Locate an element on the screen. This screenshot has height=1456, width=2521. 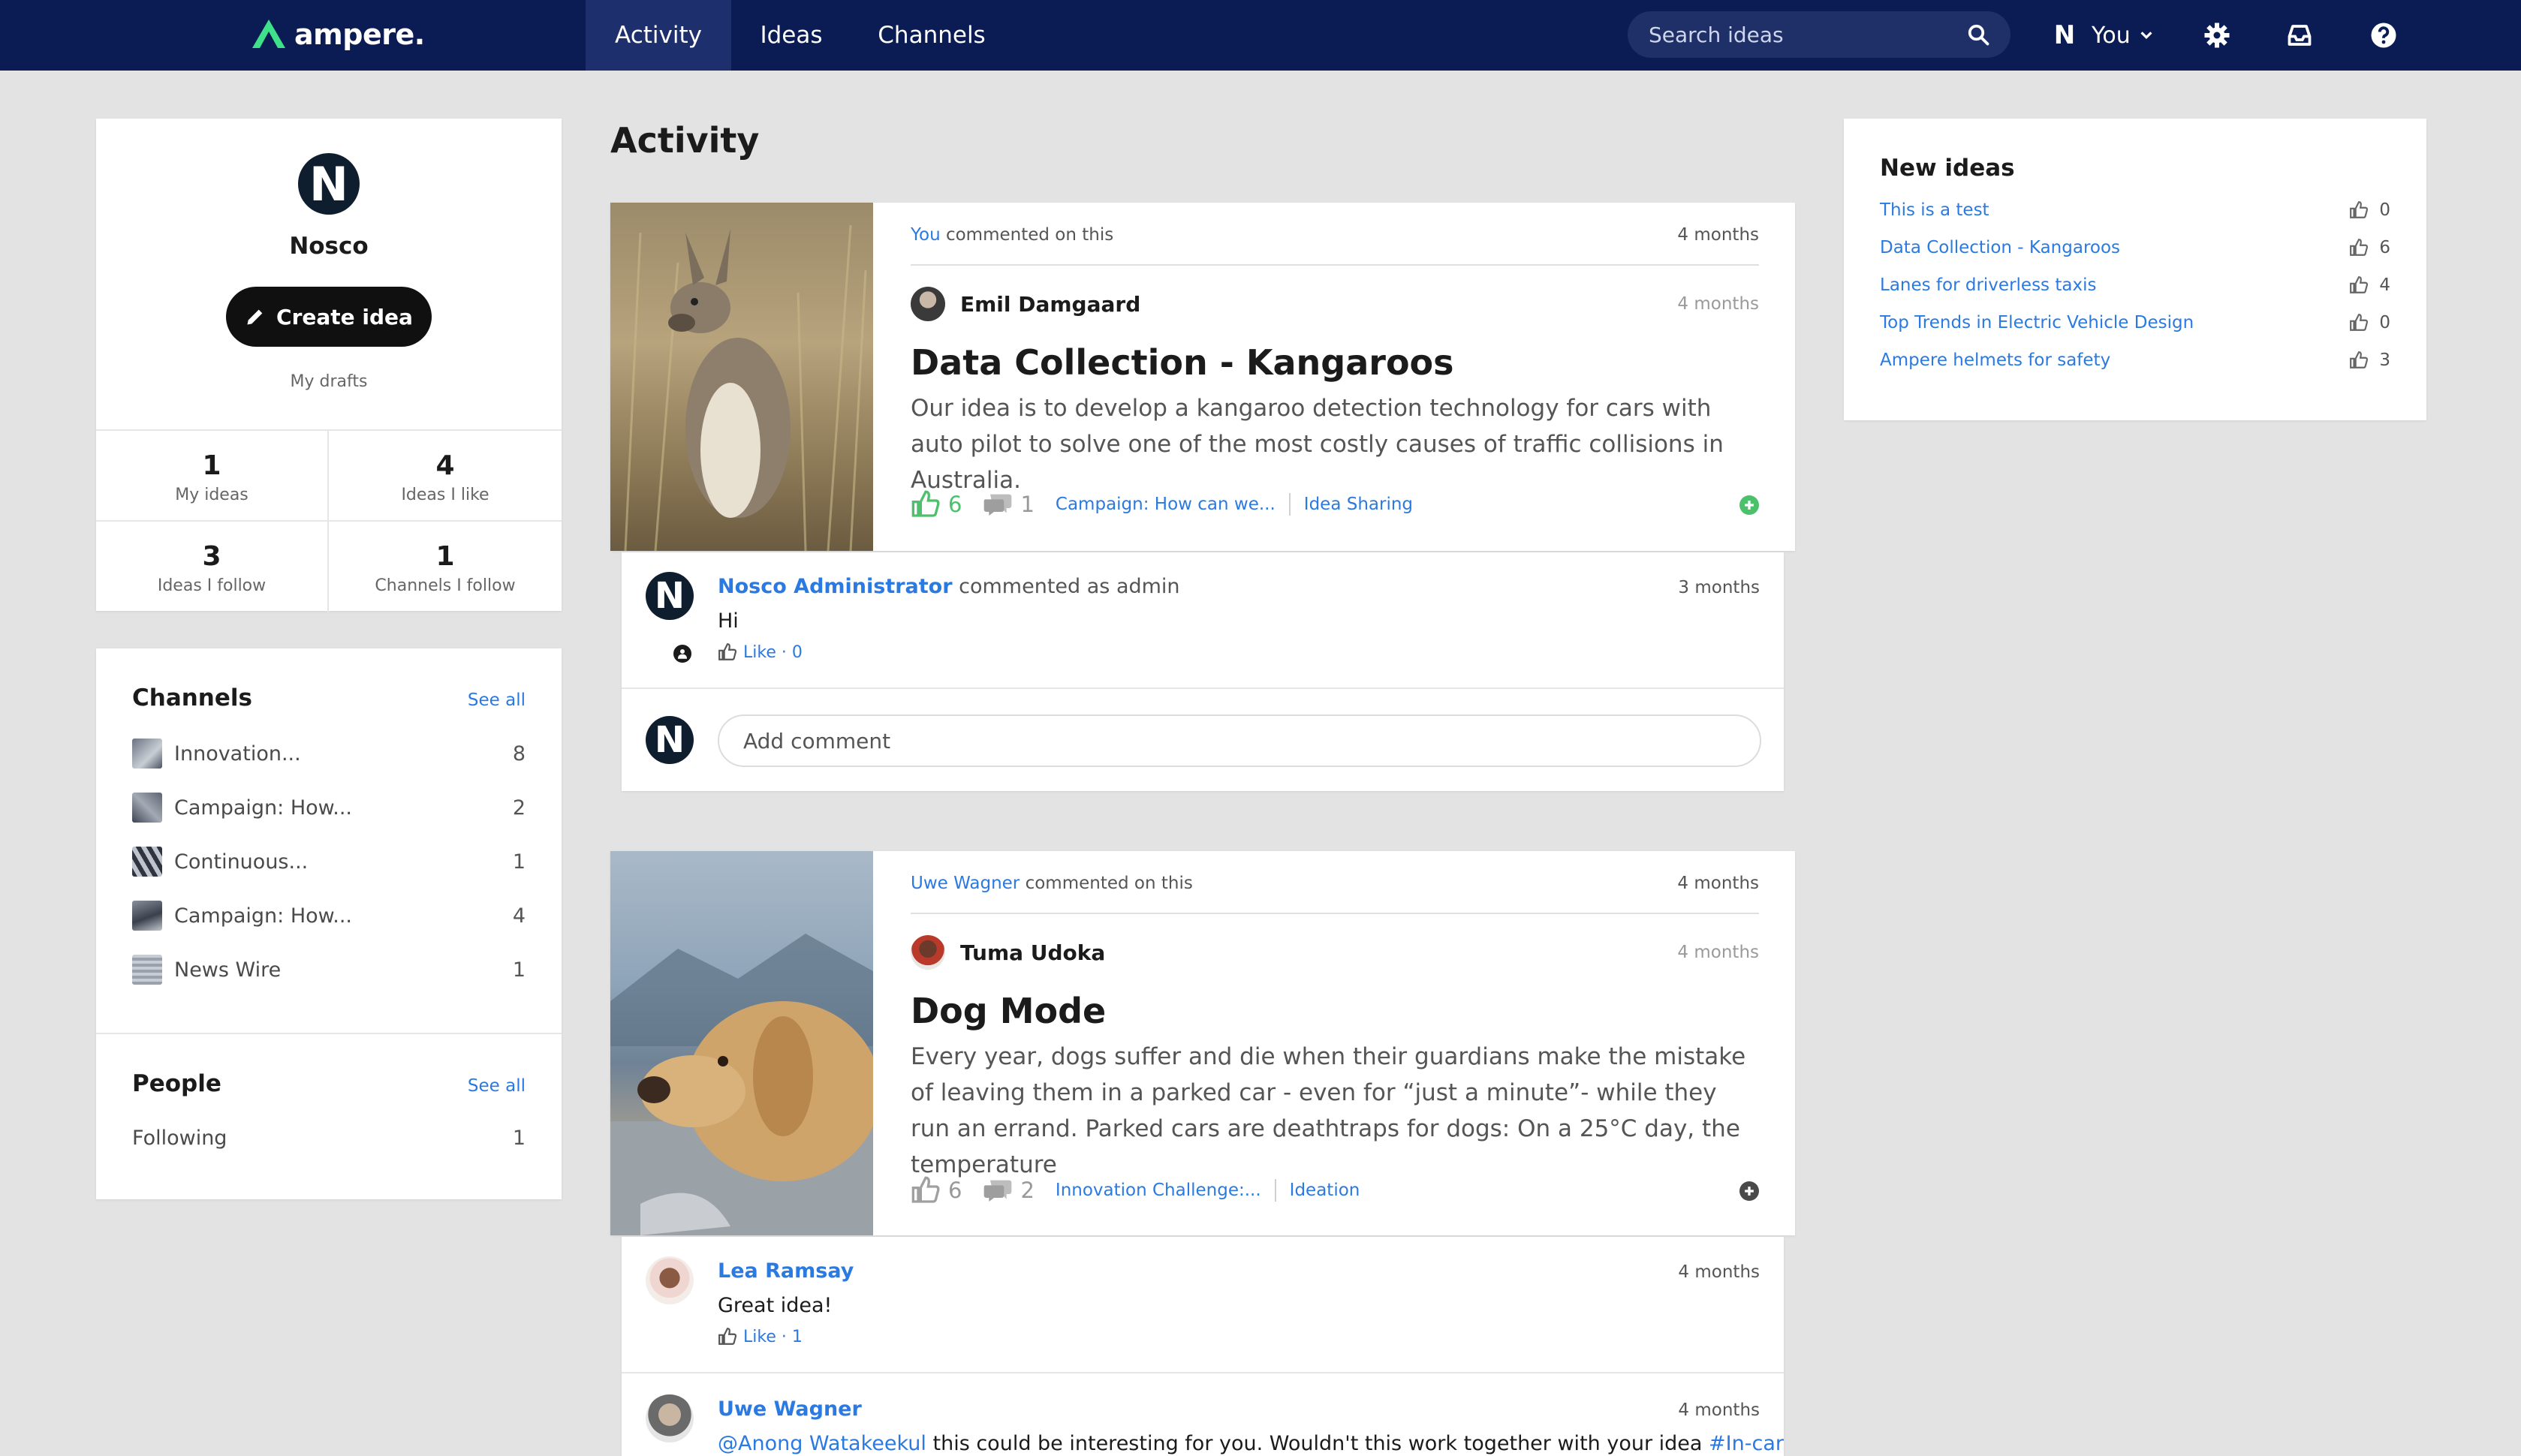
new-idea-likes: 6 is located at coordinates (2369, 247).